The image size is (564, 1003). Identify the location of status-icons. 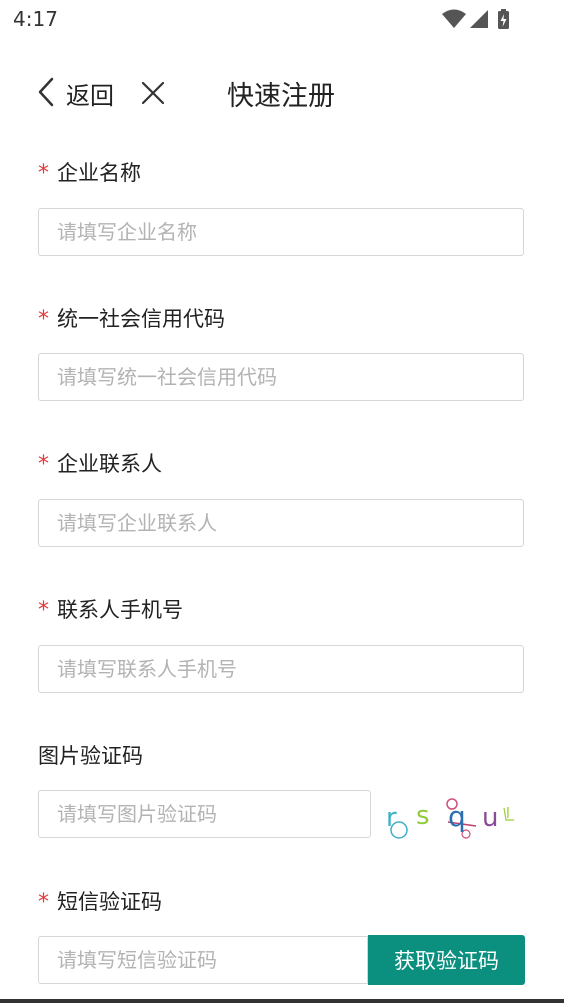
(475, 19).